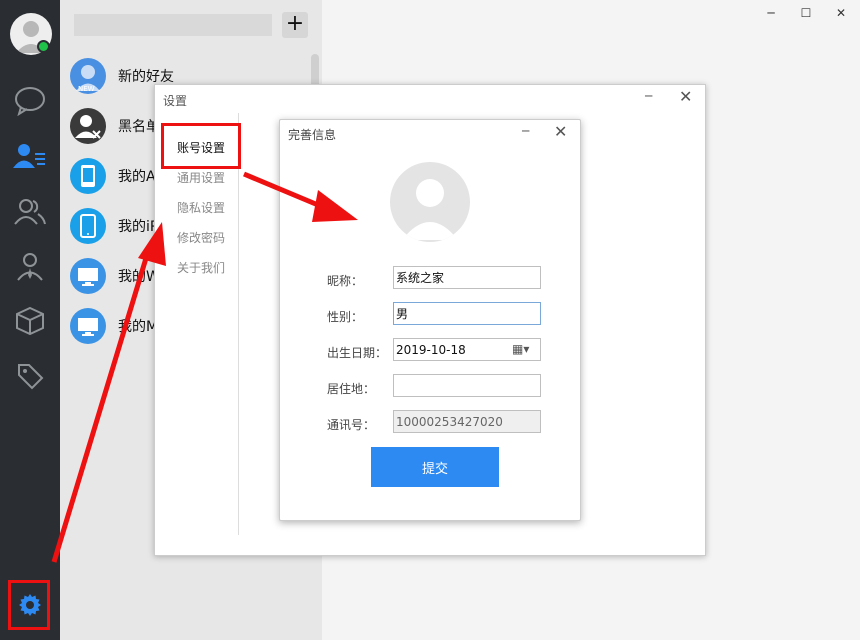 This screenshot has width=860, height=640. Describe the element at coordinates (88, 276) in the screenshot. I see `windows-pc-icon` at that location.